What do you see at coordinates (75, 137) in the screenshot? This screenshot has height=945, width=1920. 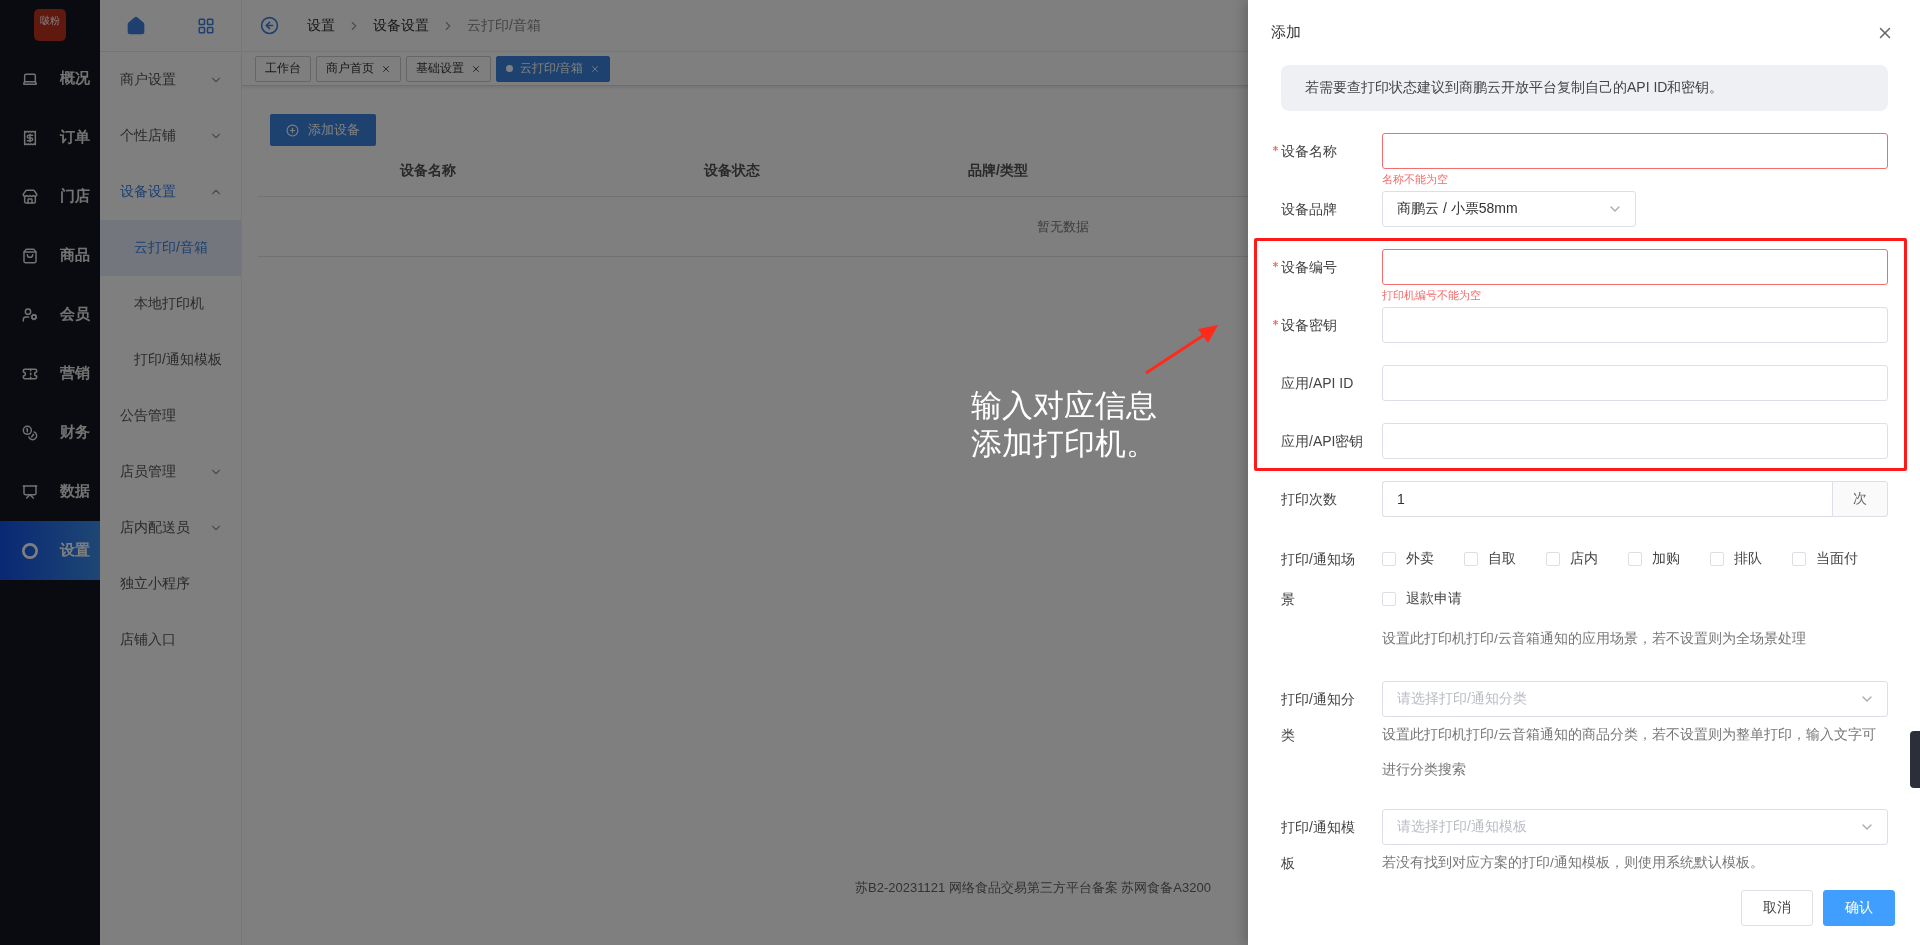 I see `nav-label: 订单` at bounding box center [75, 137].